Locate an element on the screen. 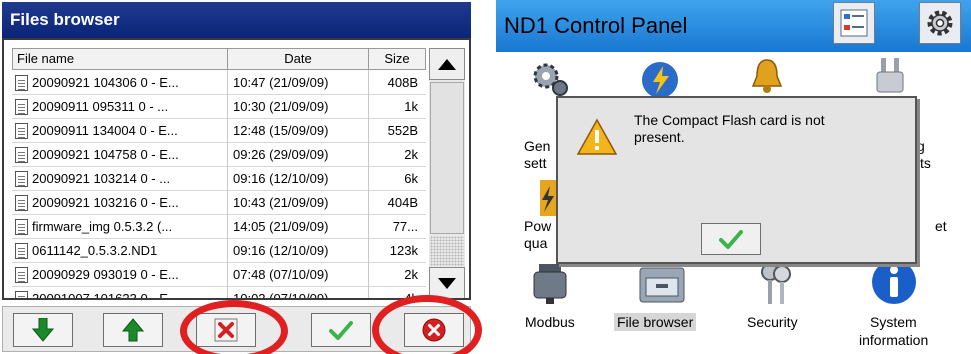 The image size is (971, 354). right-tile-label-partial: g is located at coordinates (921, 146).